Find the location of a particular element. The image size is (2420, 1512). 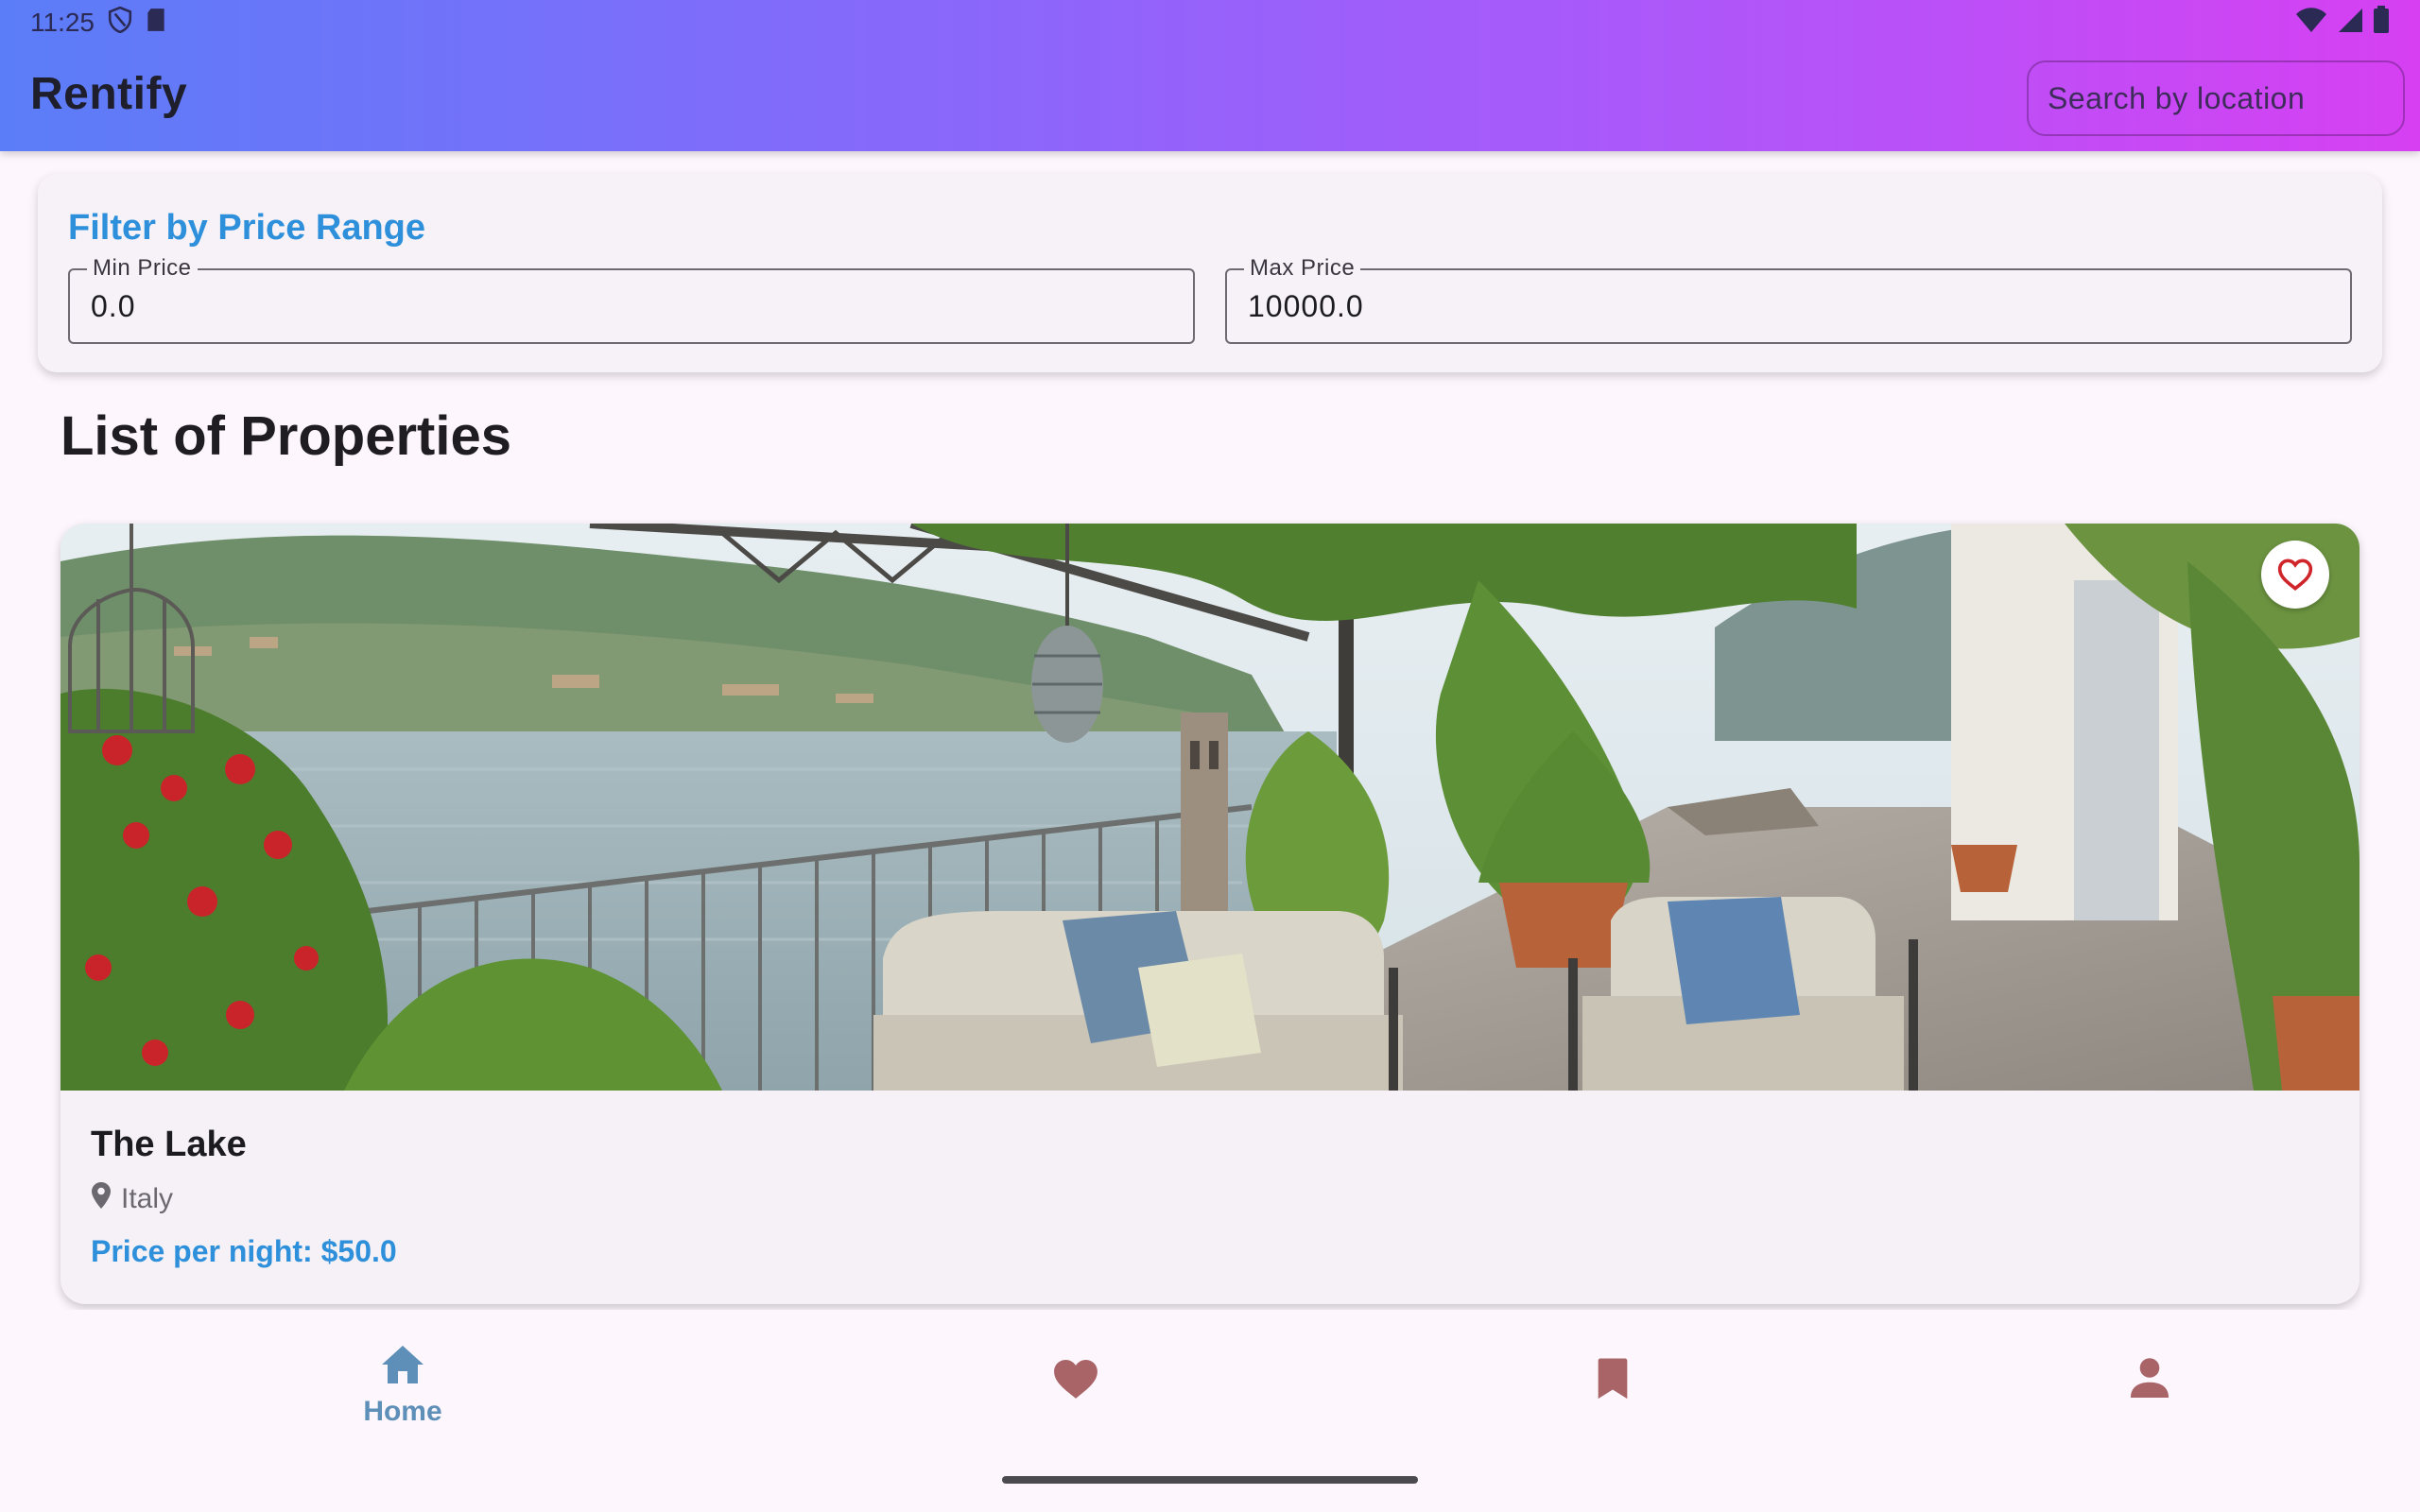

section-title: List of Properties is located at coordinates (286, 436).